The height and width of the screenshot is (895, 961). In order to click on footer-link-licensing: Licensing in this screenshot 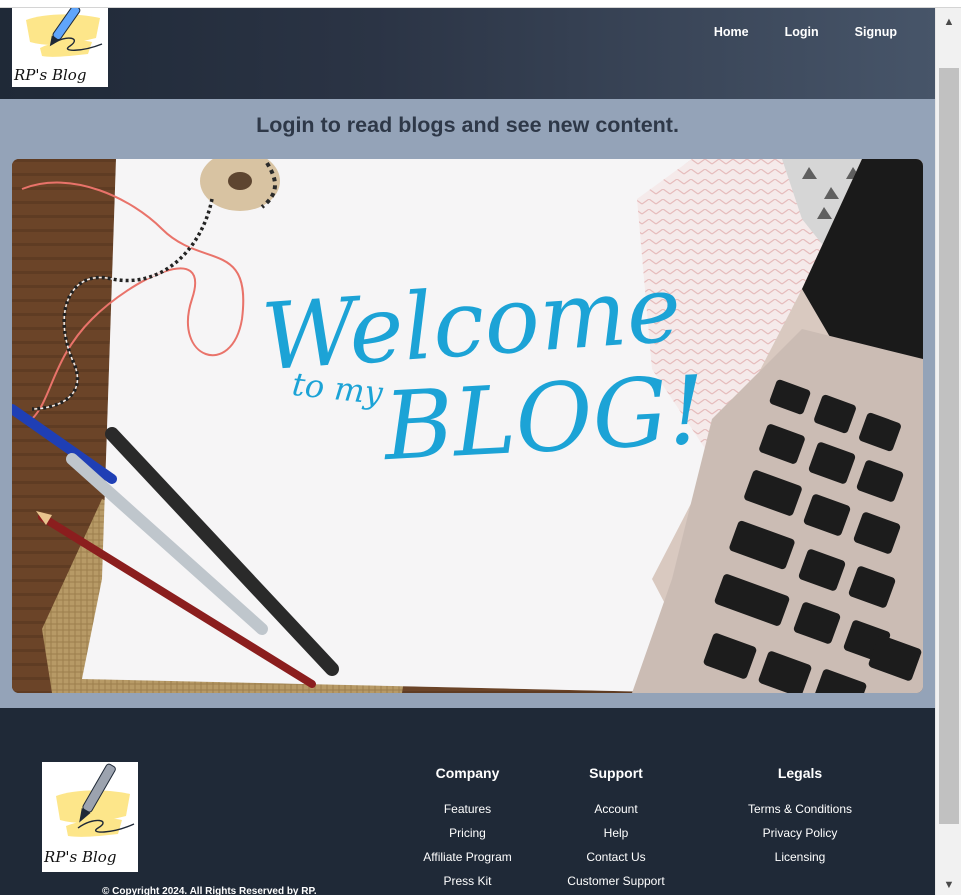, I will do `click(800, 857)`.